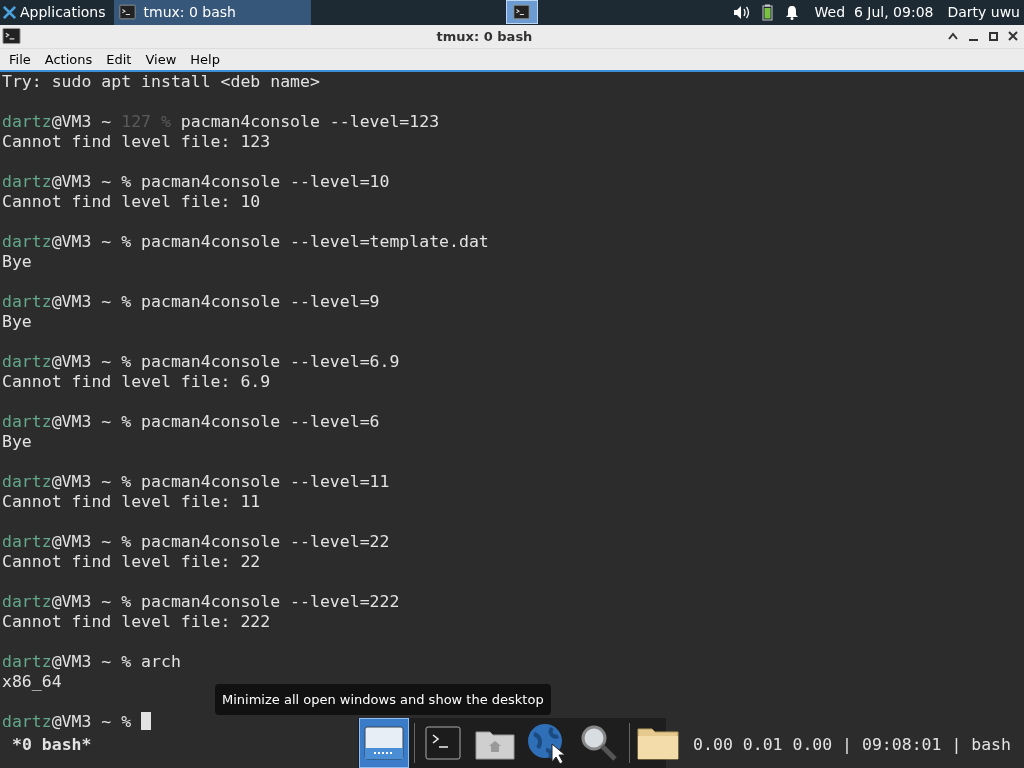  I want to click on workspace-button, so click(521, 12).